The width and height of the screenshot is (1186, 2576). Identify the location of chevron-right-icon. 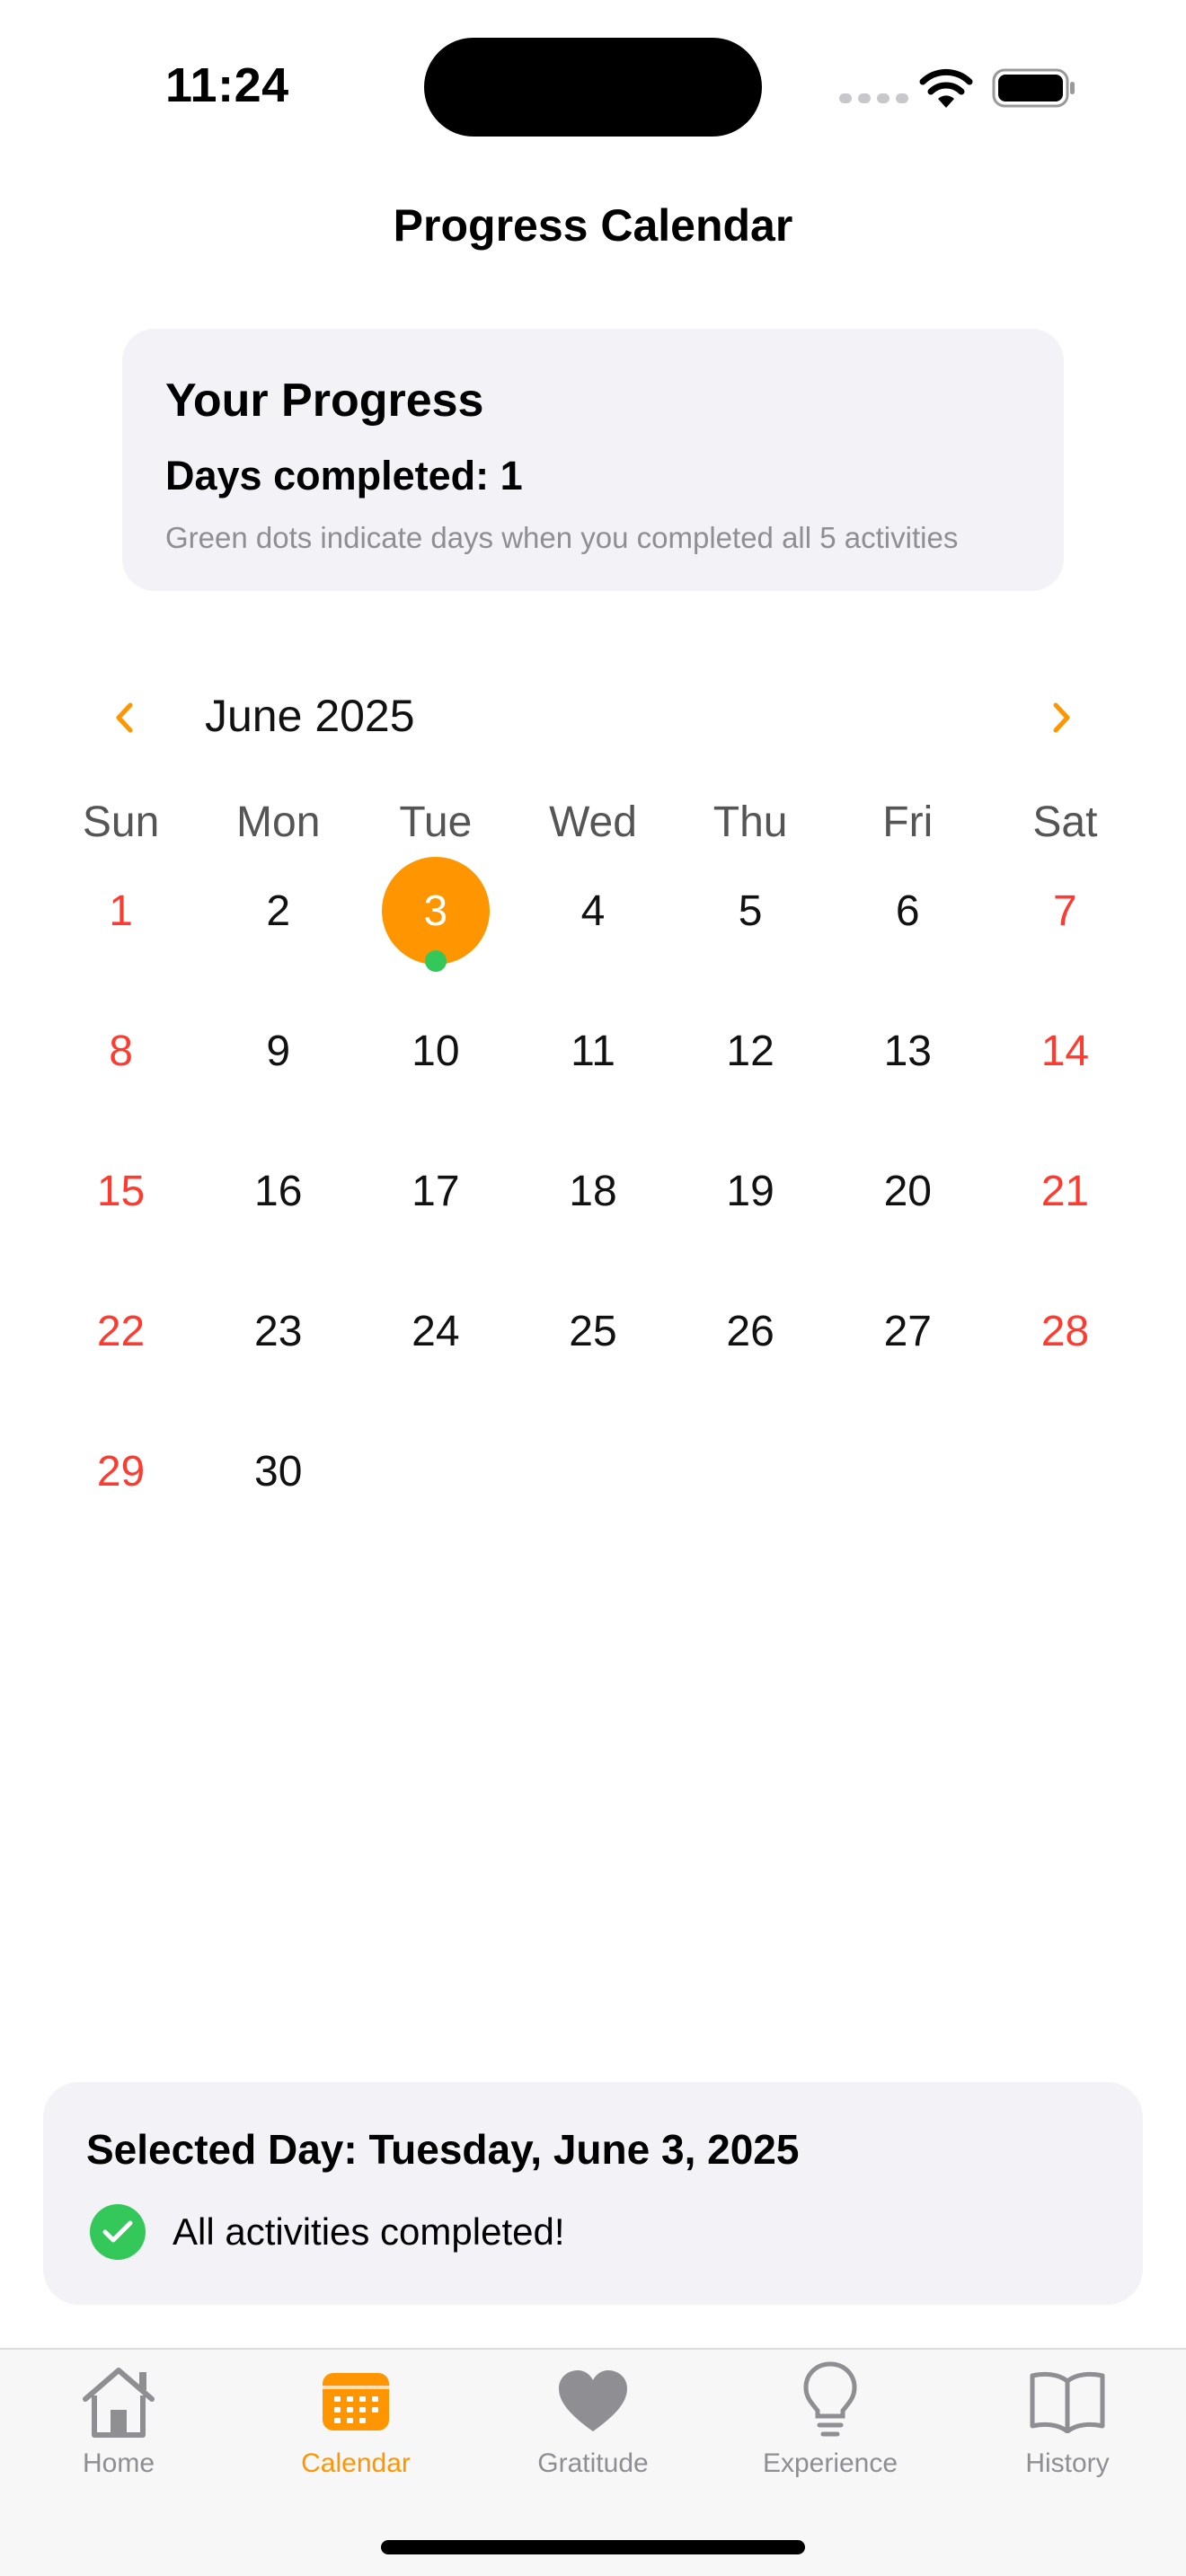
(1061, 717).